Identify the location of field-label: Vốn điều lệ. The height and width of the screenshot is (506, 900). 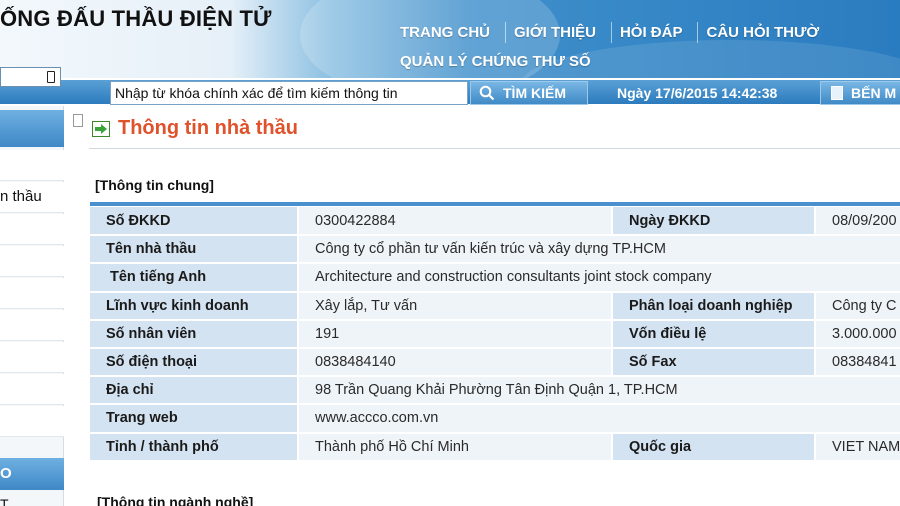
(714, 334).